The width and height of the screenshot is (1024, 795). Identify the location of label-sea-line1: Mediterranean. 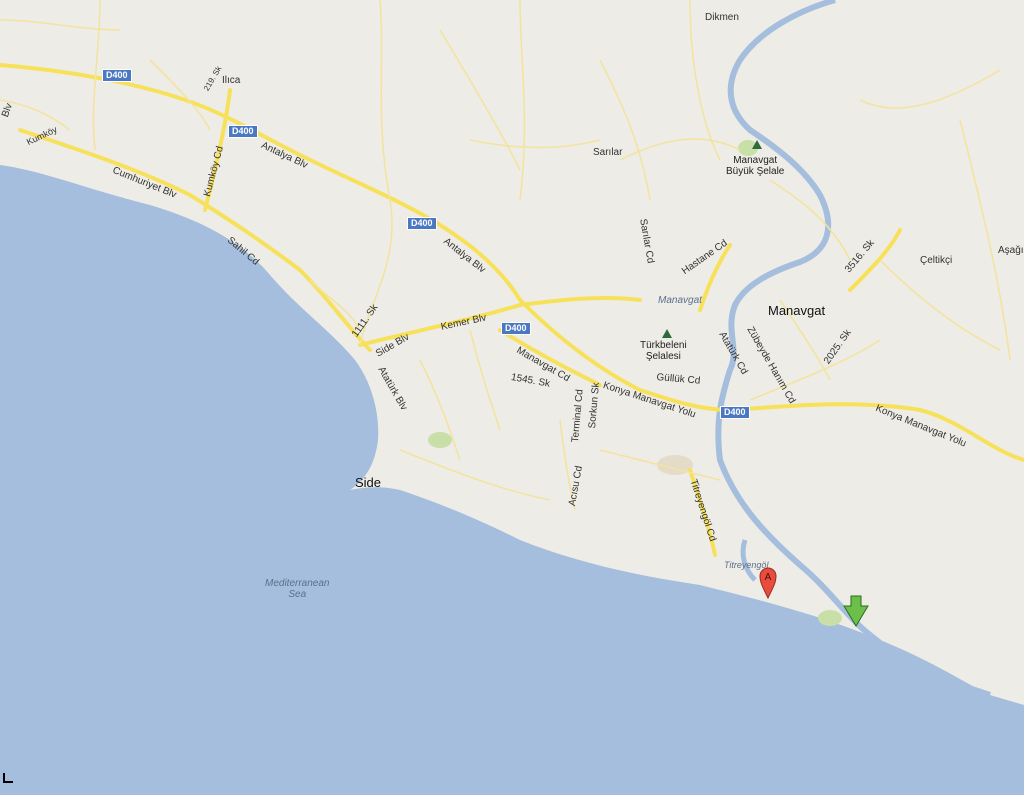
(297, 583).